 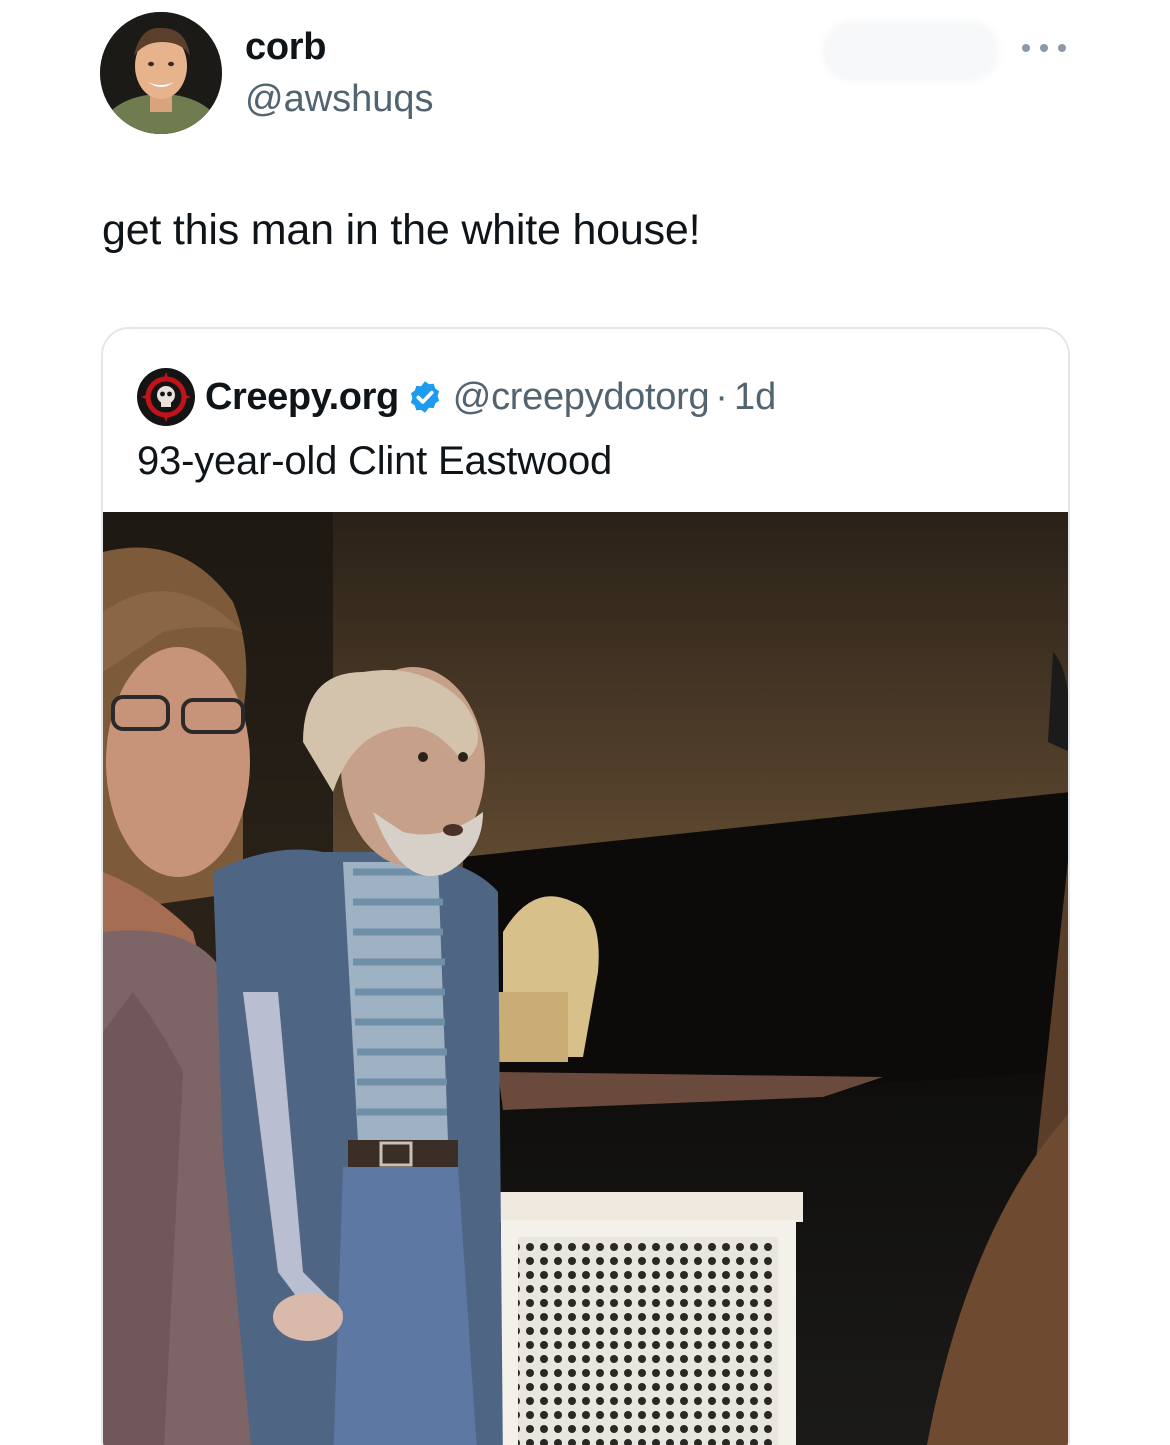 What do you see at coordinates (401, 230) in the screenshot?
I see `tweet-text: get this man in the white house!` at bounding box center [401, 230].